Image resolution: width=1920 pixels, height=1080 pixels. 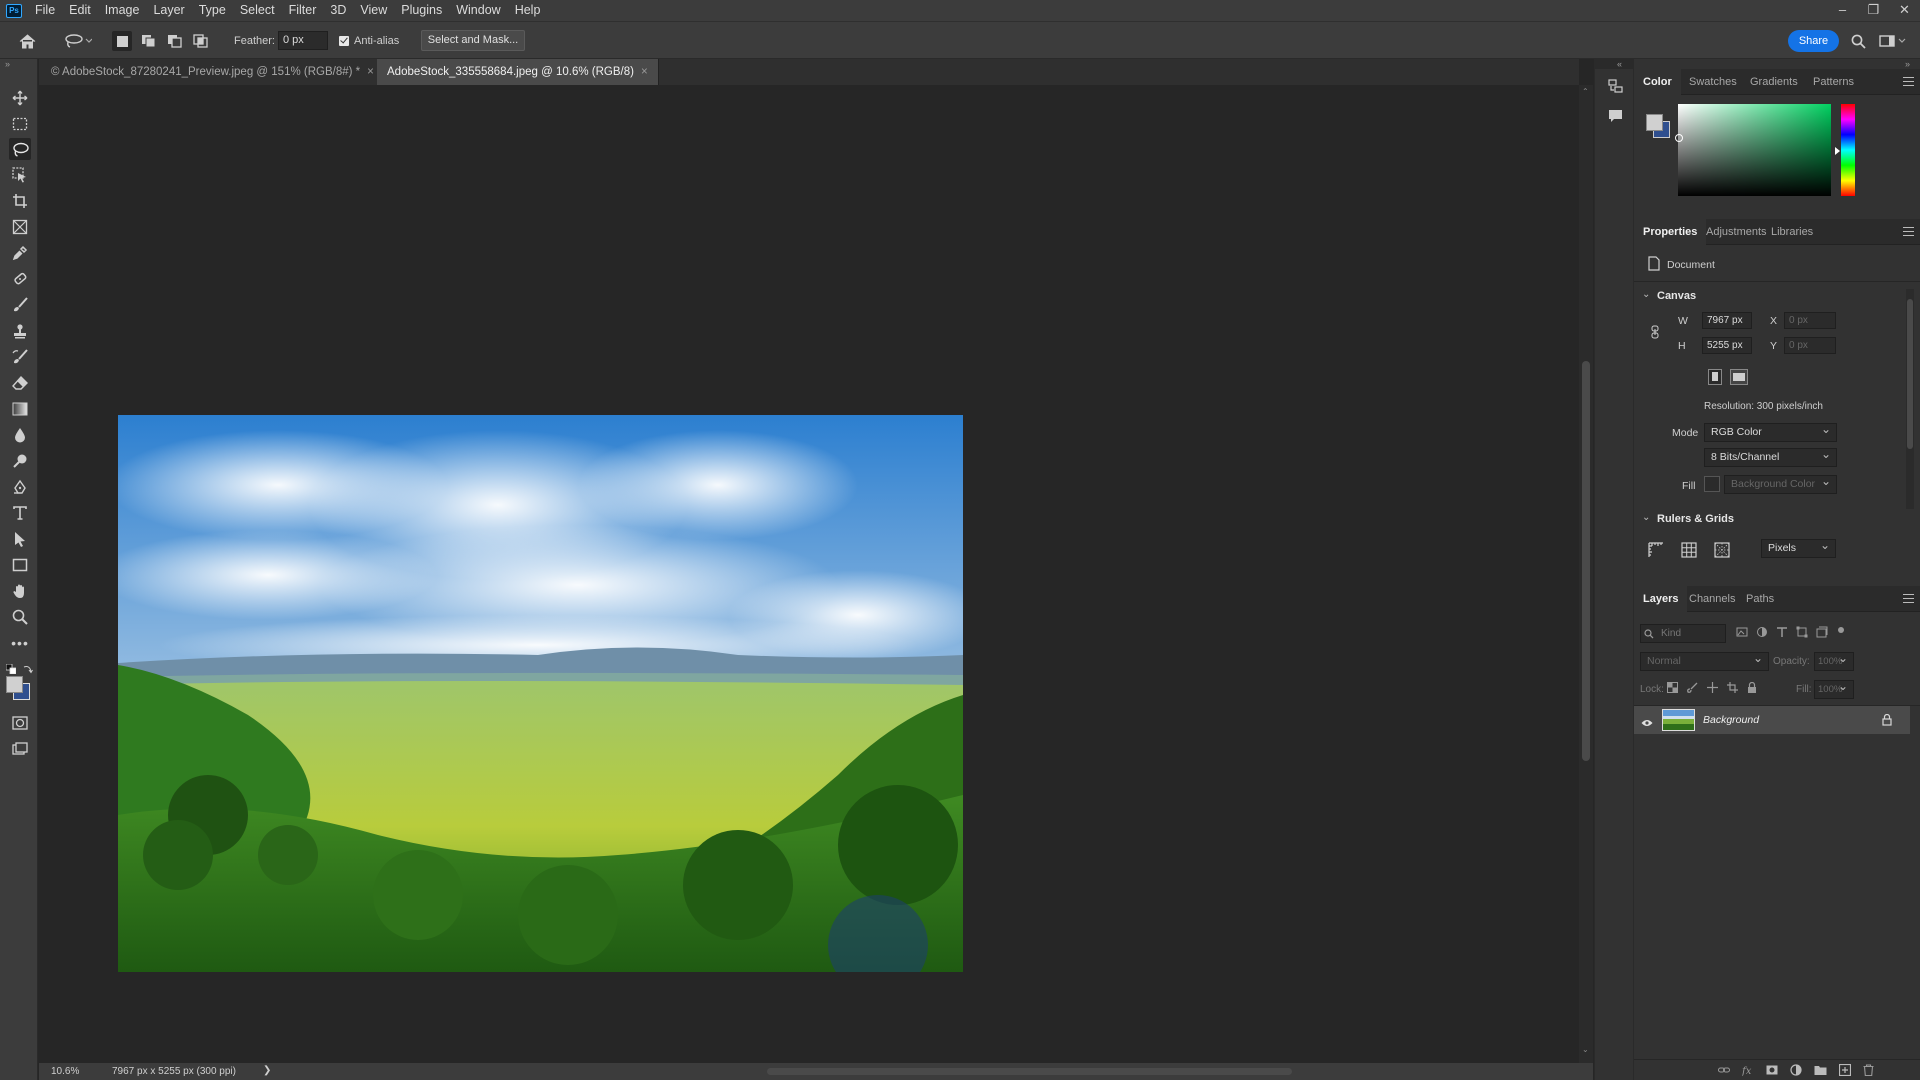 I want to click on horizontal-scroll-thumb, so click(x=1029, y=1071).